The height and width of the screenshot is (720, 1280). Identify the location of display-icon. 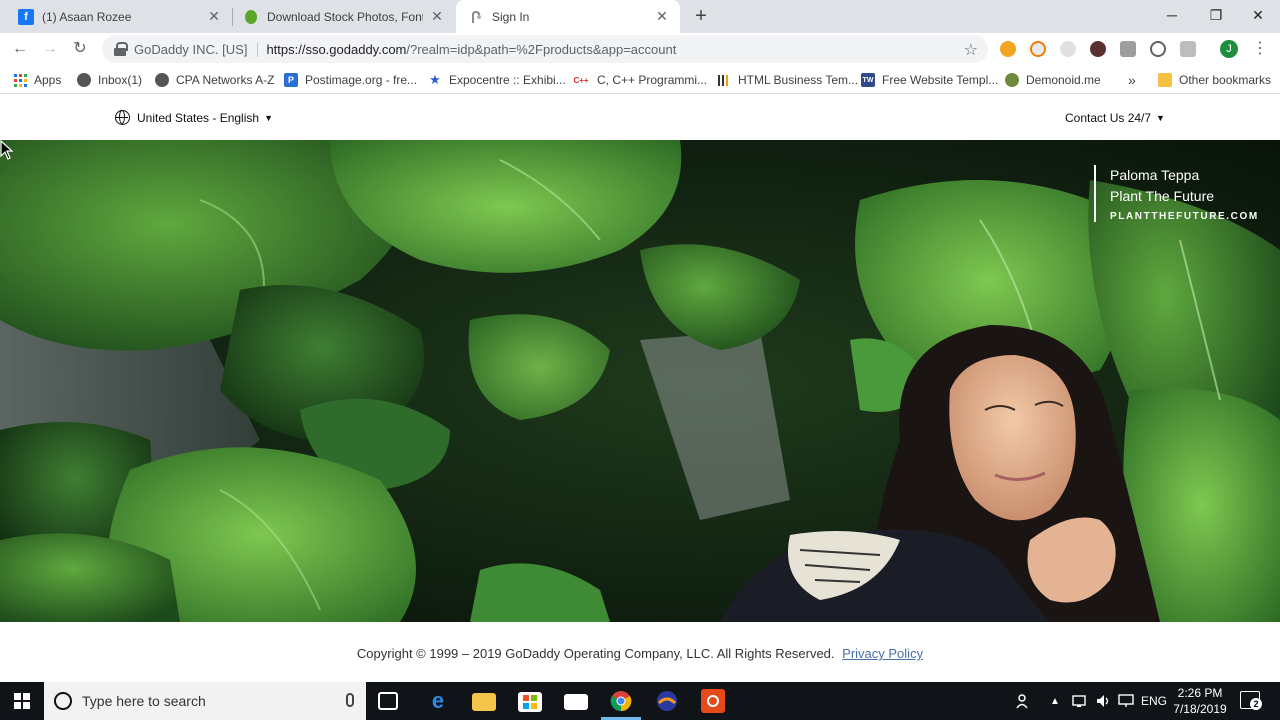
(1126, 701).